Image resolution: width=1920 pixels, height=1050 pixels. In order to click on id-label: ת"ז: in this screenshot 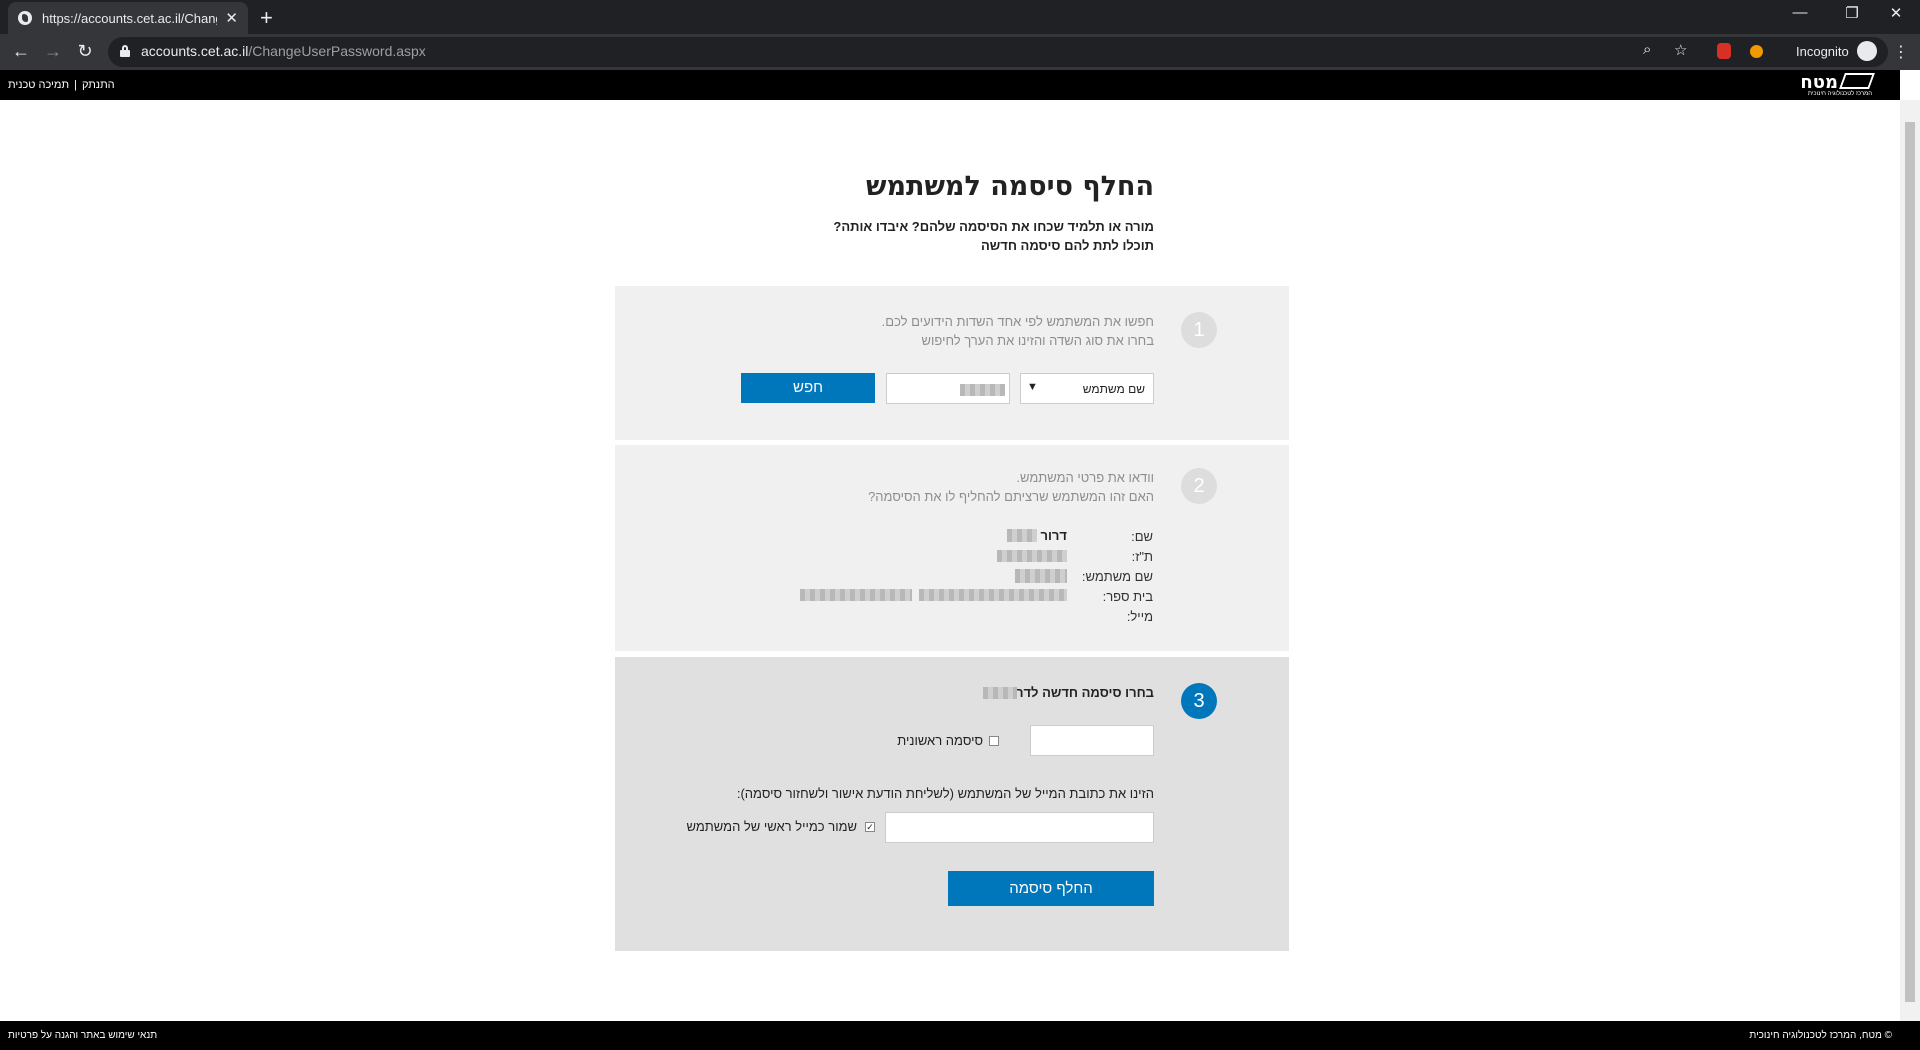, I will do `click(1142, 556)`.